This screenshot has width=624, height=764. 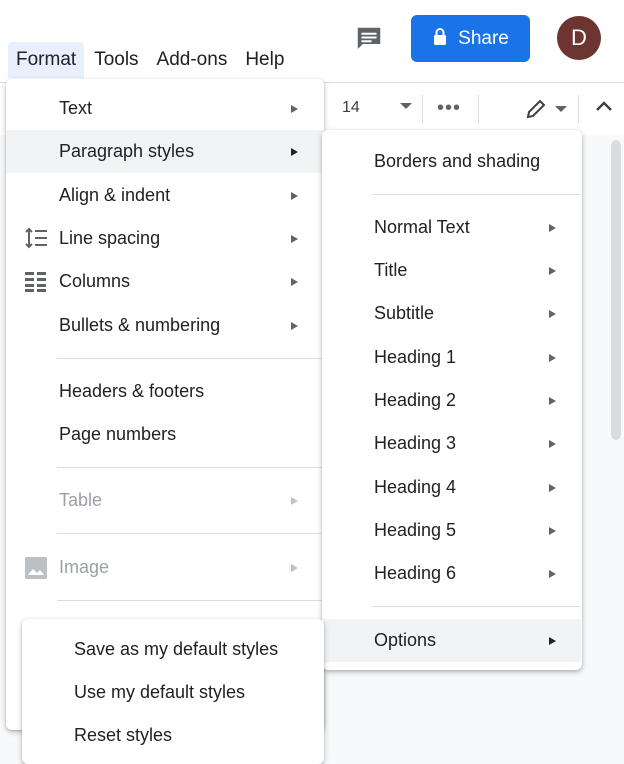 I want to click on menu-item-image: Image, so click(x=165, y=567).